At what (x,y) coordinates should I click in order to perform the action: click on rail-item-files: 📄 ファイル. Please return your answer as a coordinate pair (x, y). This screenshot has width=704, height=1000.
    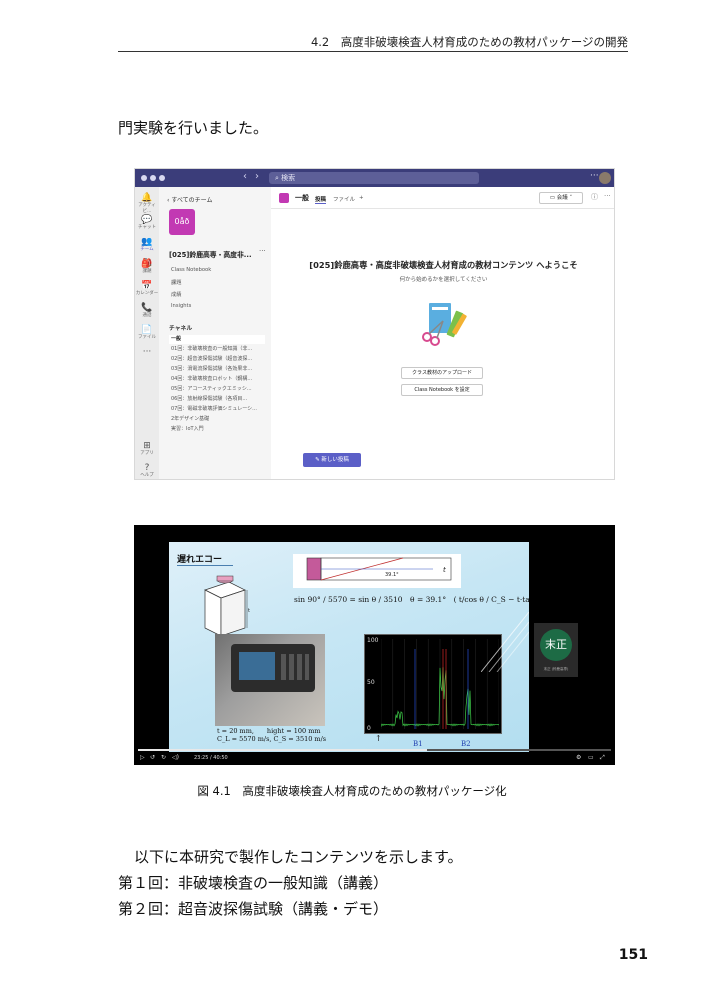
    Looking at the image, I should click on (147, 333).